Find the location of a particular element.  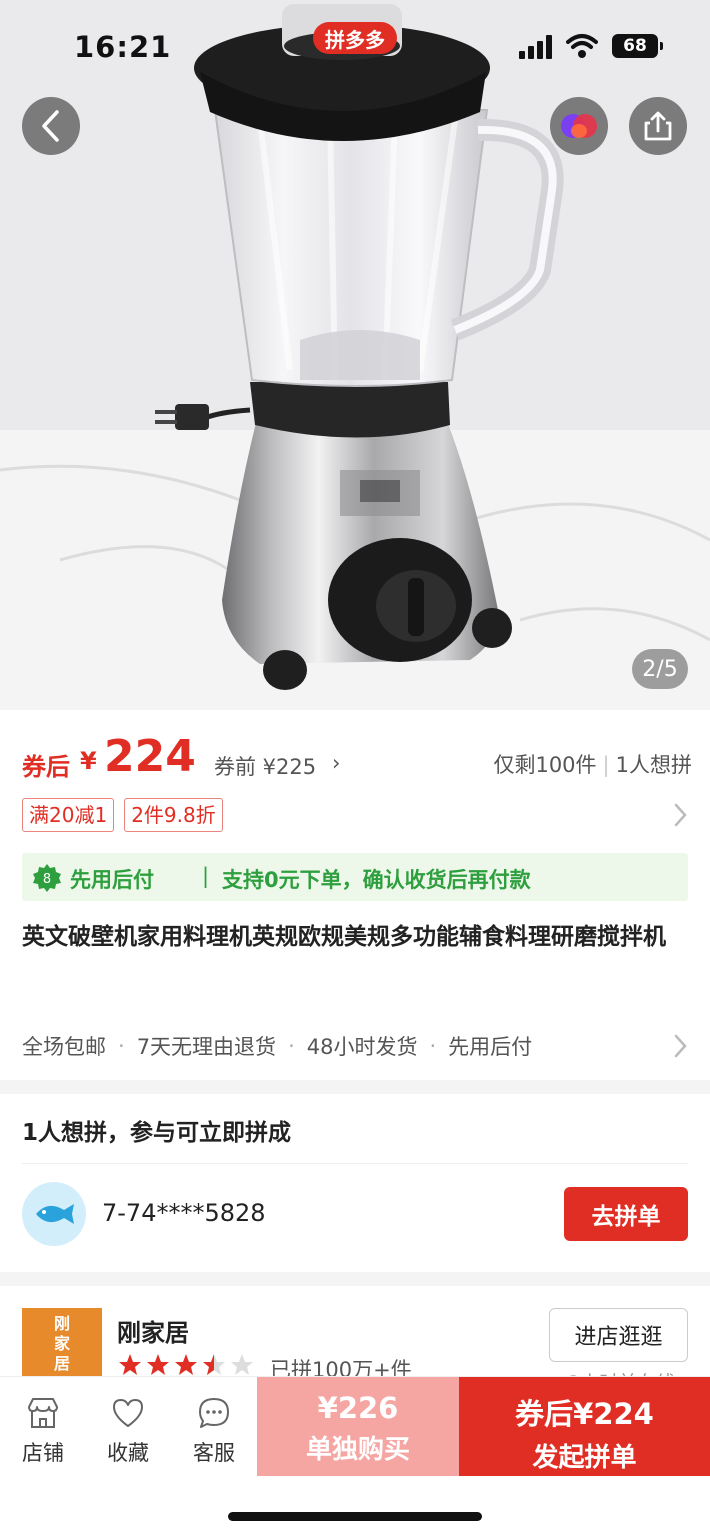

chat-icon is located at coordinates (214, 1413).